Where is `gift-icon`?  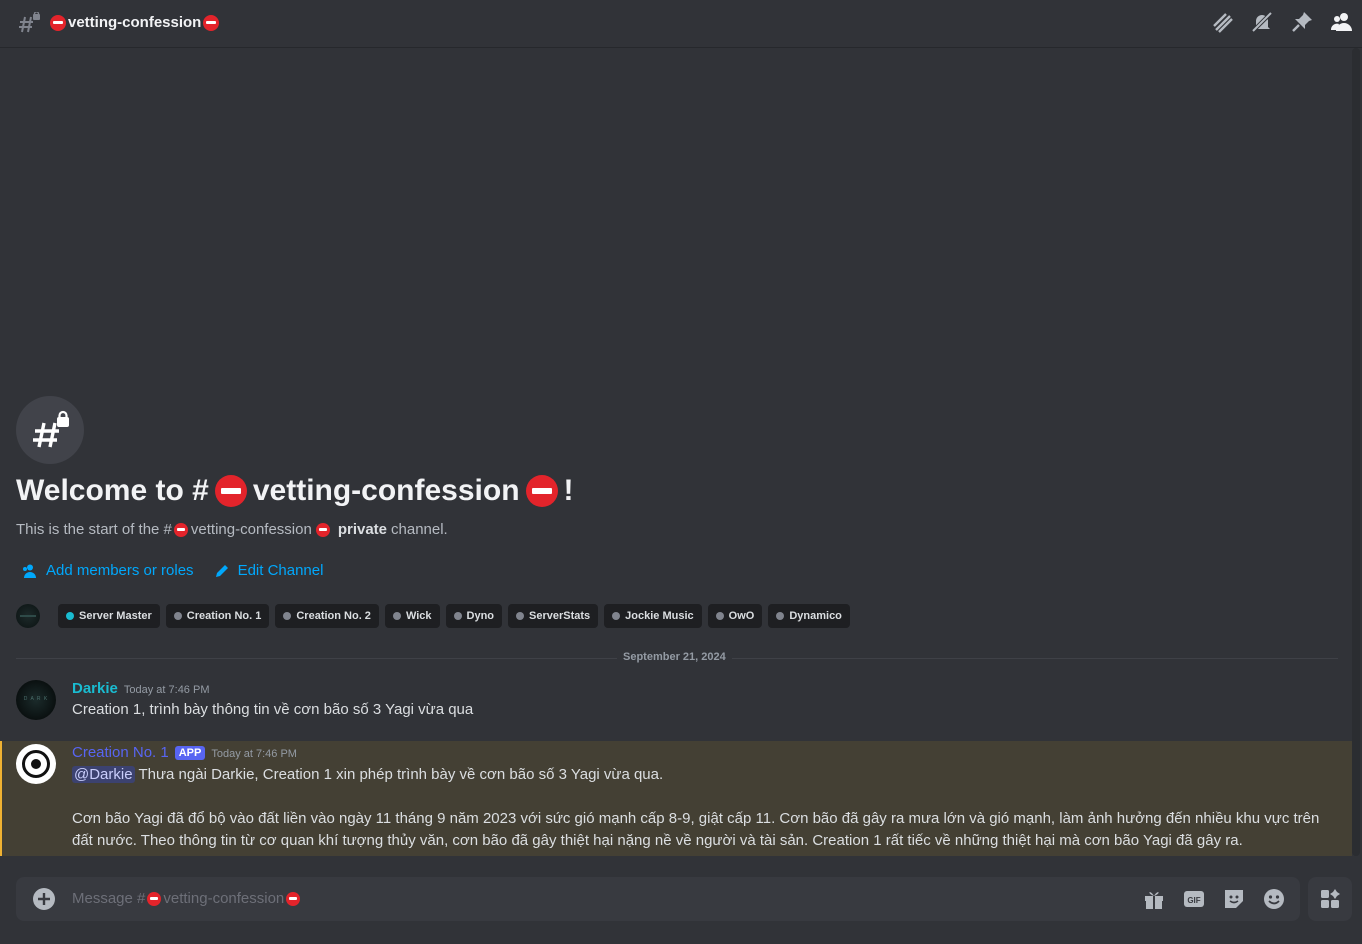 gift-icon is located at coordinates (1154, 899).